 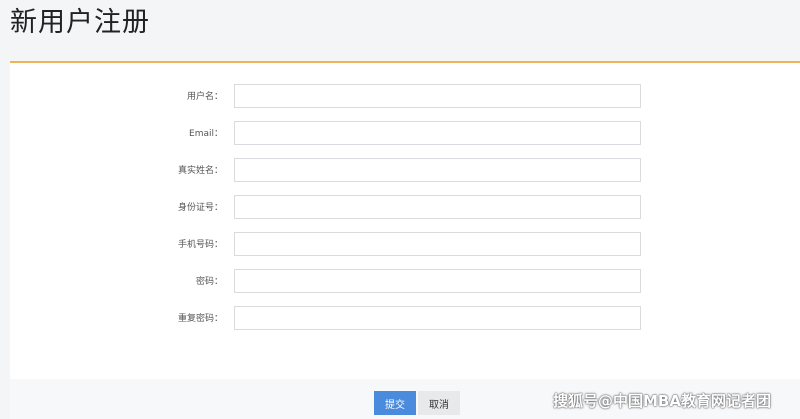 What do you see at coordinates (437, 96) in the screenshot?
I see `username-input` at bounding box center [437, 96].